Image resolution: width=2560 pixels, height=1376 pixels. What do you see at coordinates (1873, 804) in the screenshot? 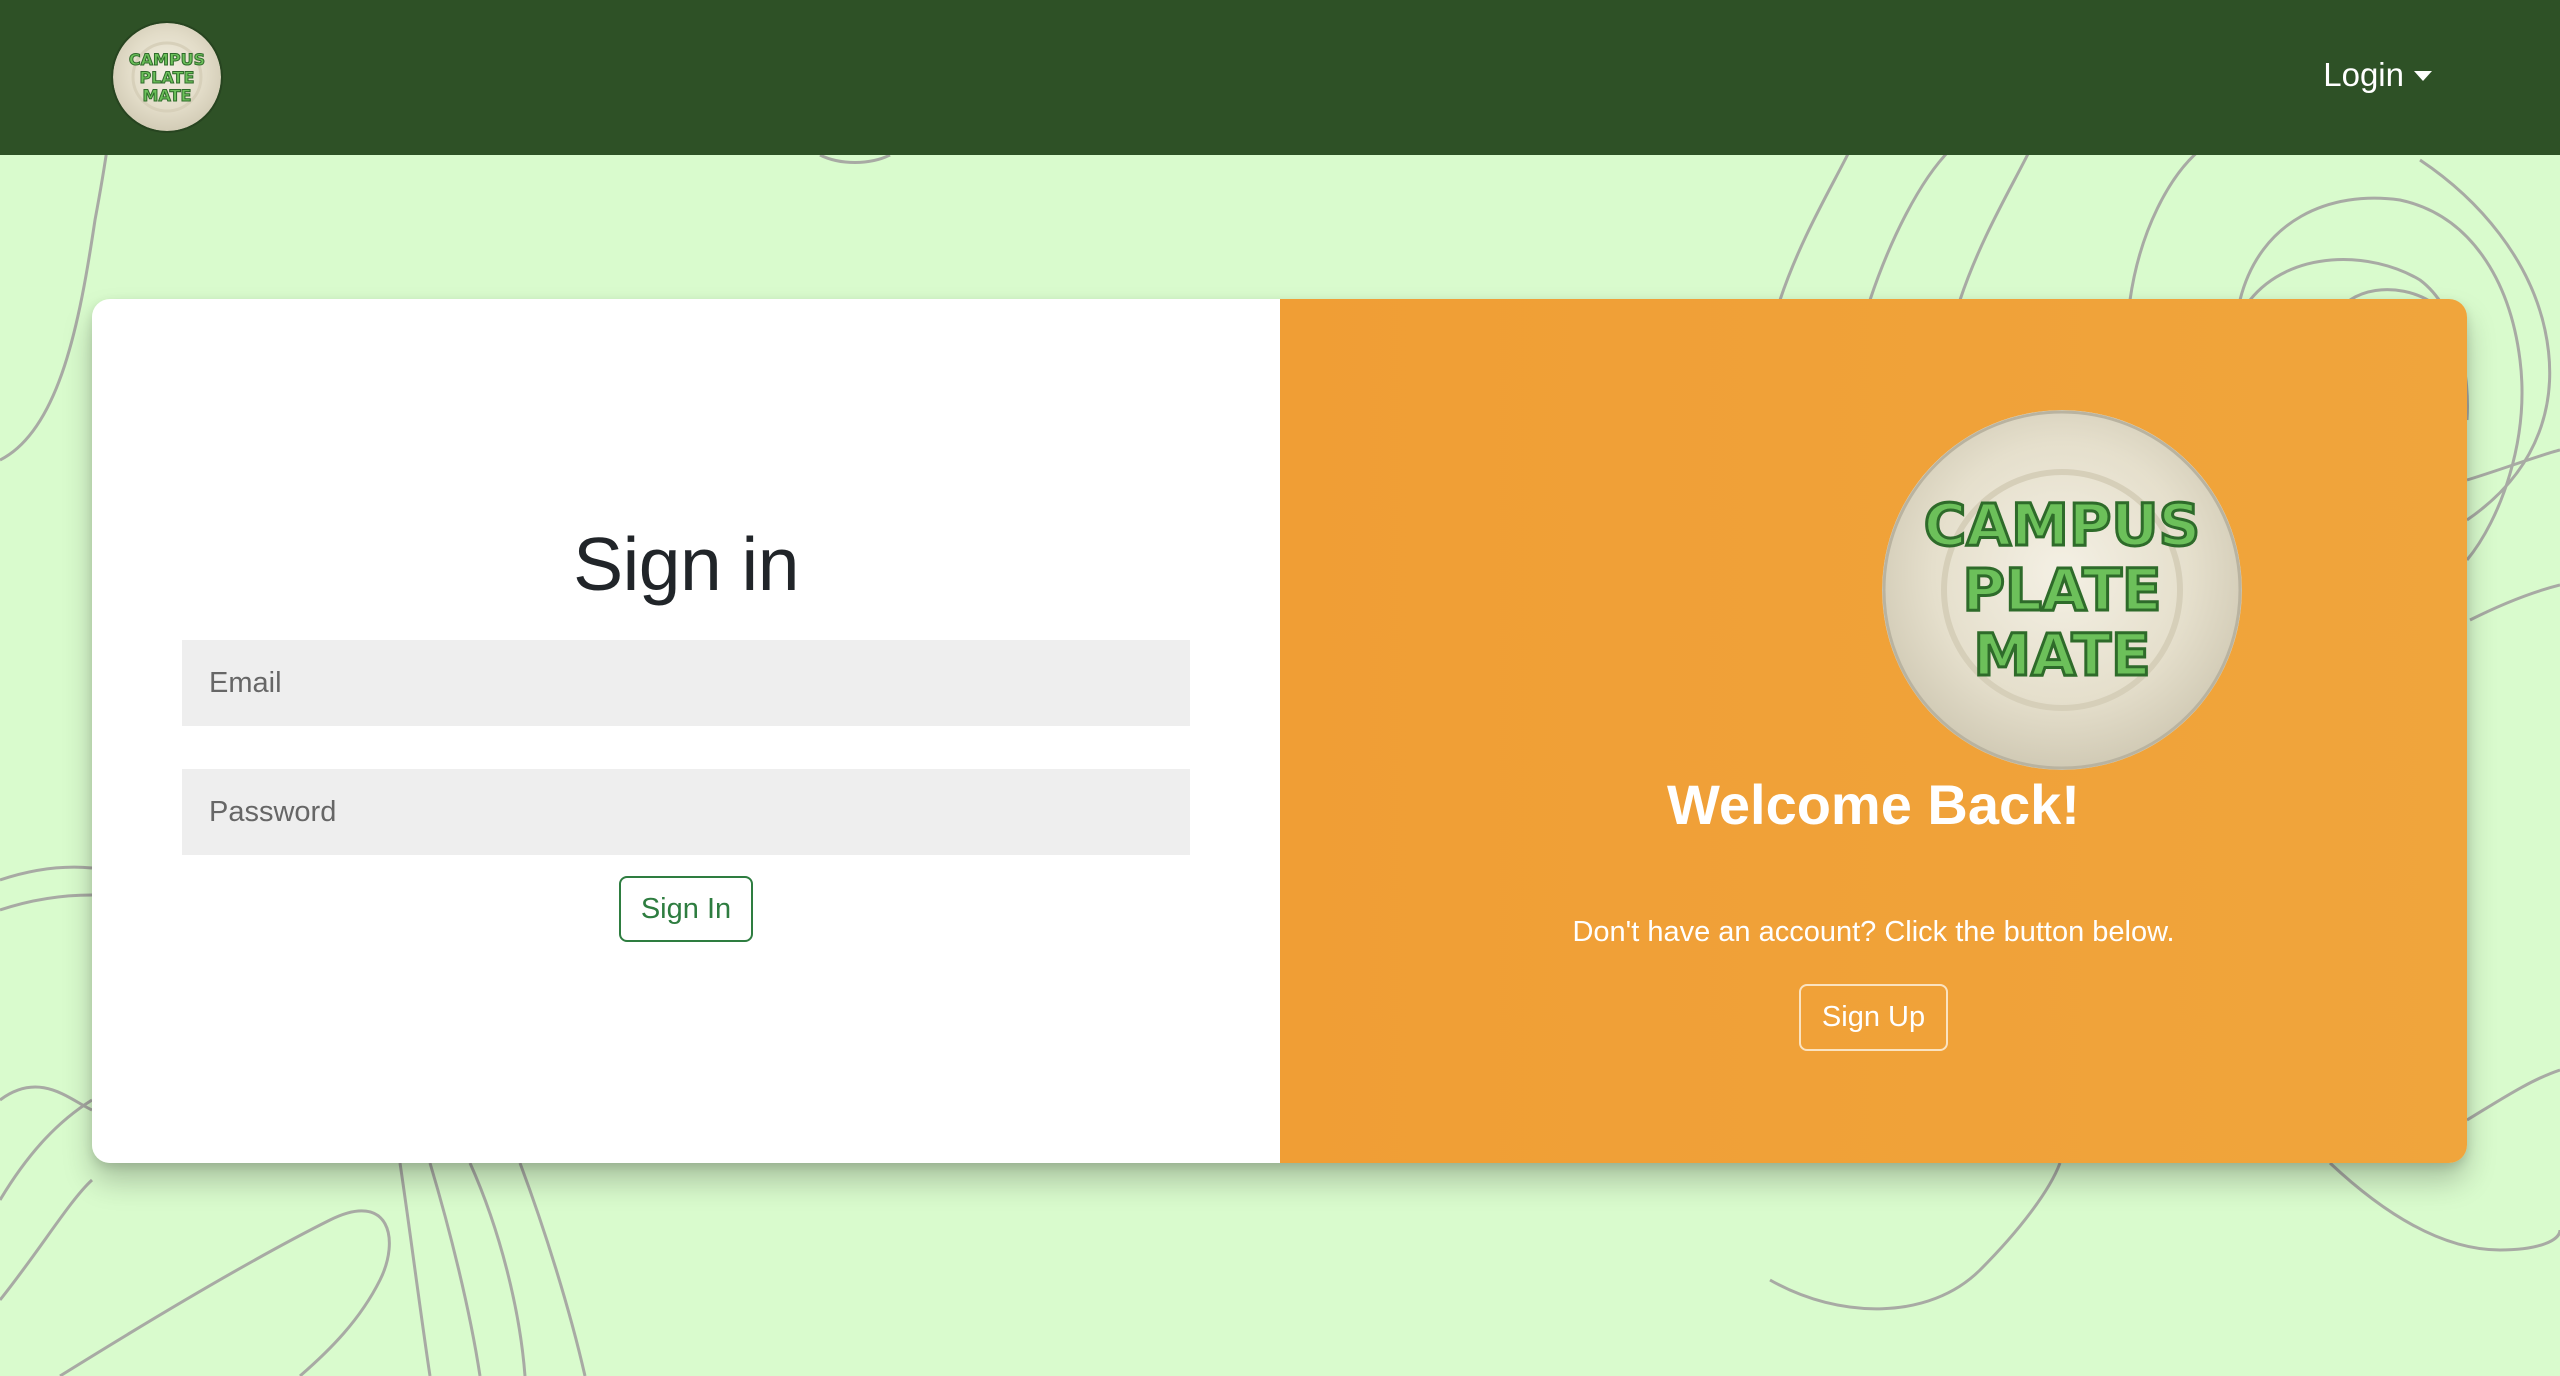
I see `welcome-heading: Welcome Back!` at bounding box center [1873, 804].